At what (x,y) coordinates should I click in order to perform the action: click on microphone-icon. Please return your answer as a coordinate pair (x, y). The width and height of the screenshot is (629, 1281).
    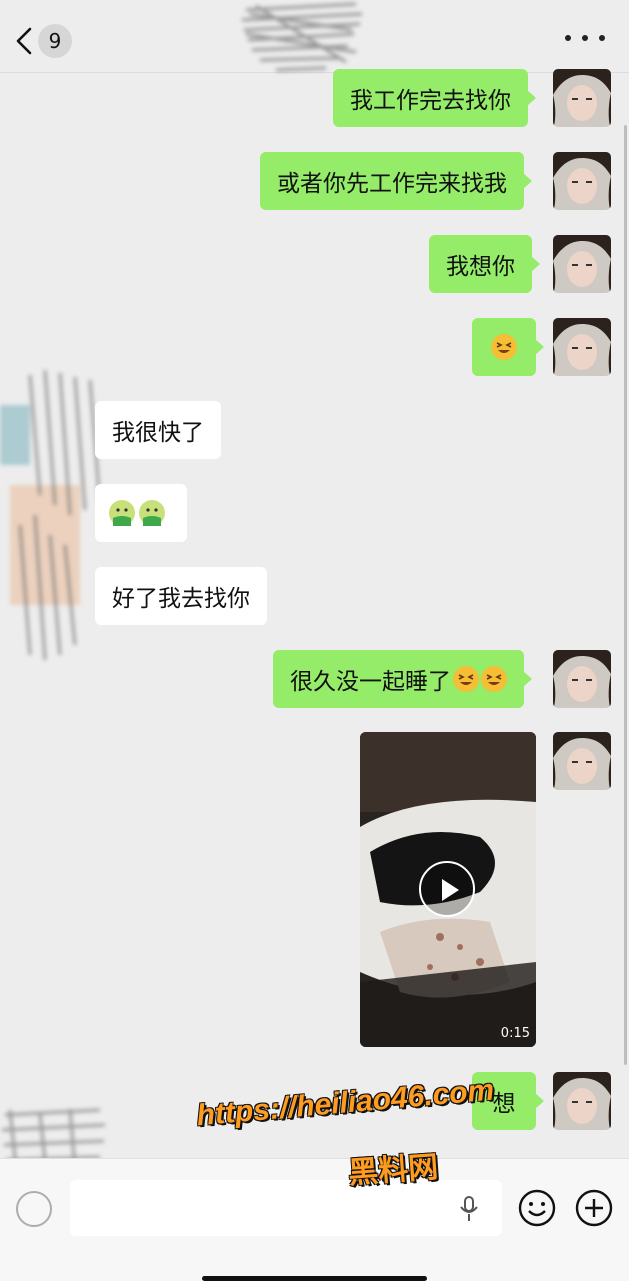
    Looking at the image, I should click on (469, 1209).